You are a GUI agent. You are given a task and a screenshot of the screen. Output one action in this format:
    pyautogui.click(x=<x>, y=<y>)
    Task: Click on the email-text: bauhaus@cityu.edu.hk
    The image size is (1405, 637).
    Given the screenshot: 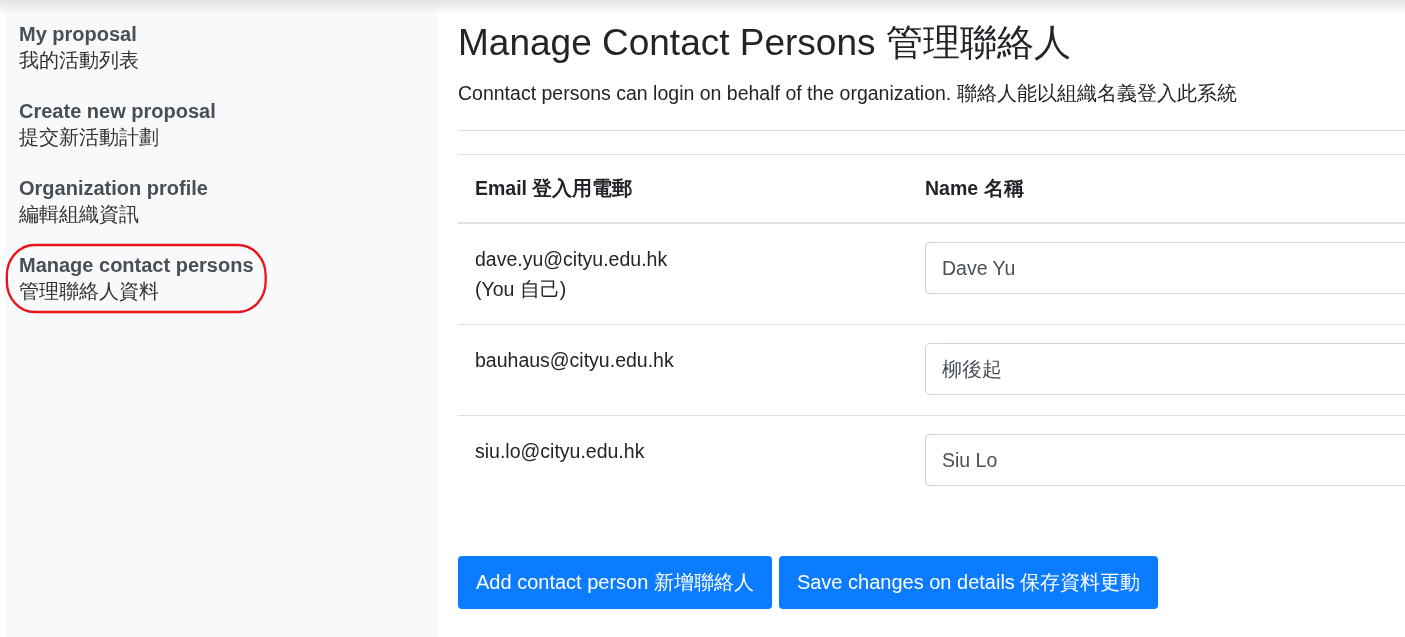 What is the action you would take?
    pyautogui.click(x=575, y=360)
    